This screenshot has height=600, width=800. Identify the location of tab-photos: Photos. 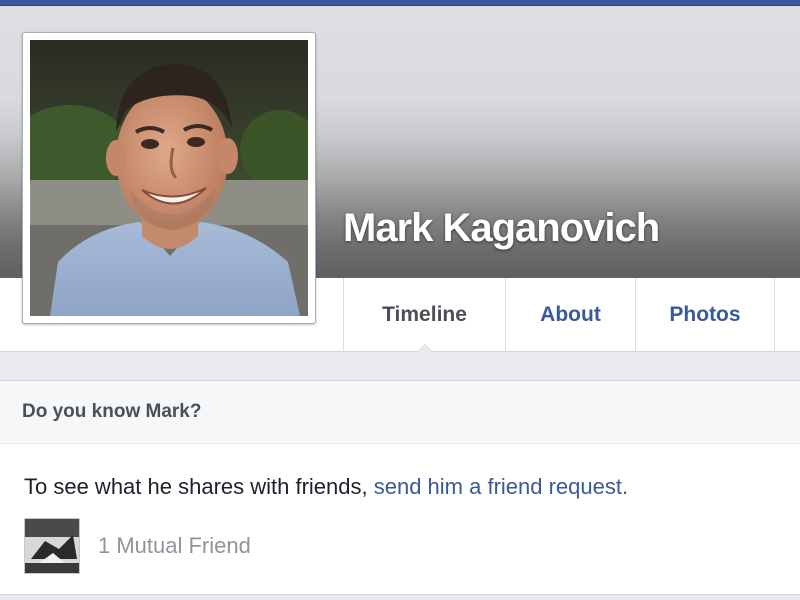
(705, 315).